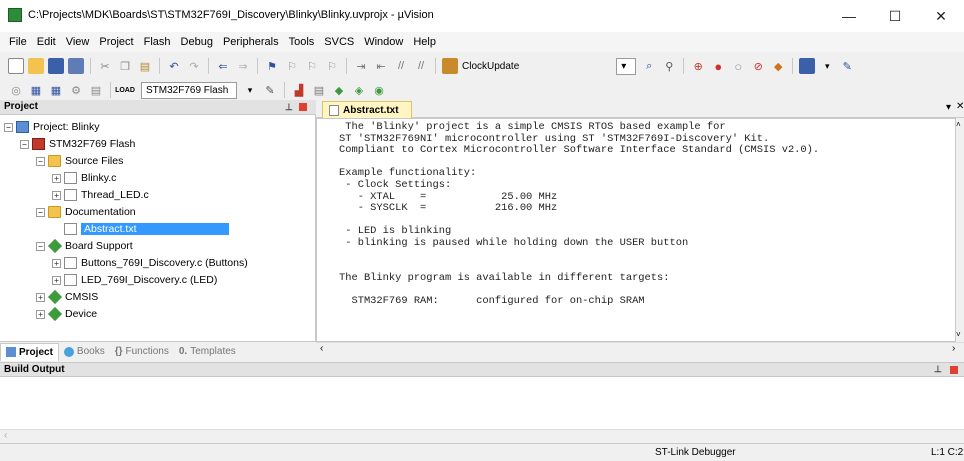  What do you see at coordinates (29, 351) in the screenshot?
I see `tab-project: Project` at bounding box center [29, 351].